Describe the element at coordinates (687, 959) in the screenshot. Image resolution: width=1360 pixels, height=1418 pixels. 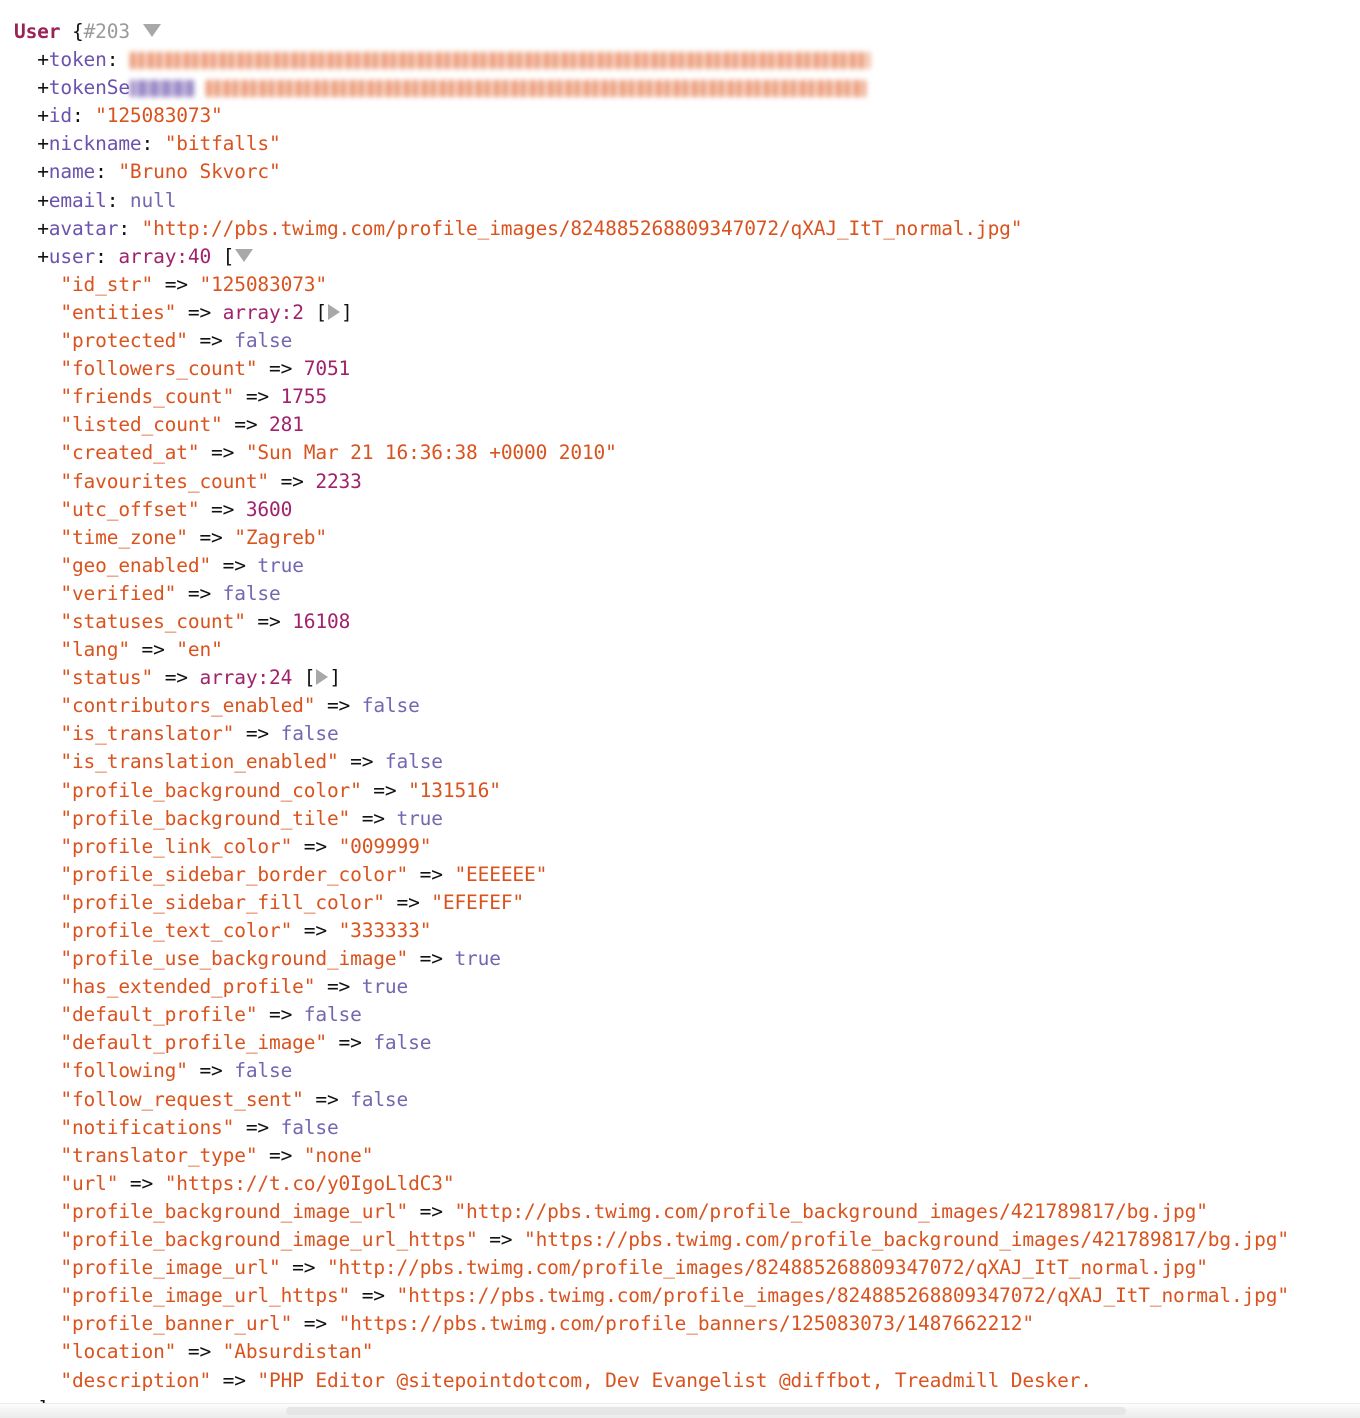
I see `array-entry: "profile_use_background_image" => true` at that location.